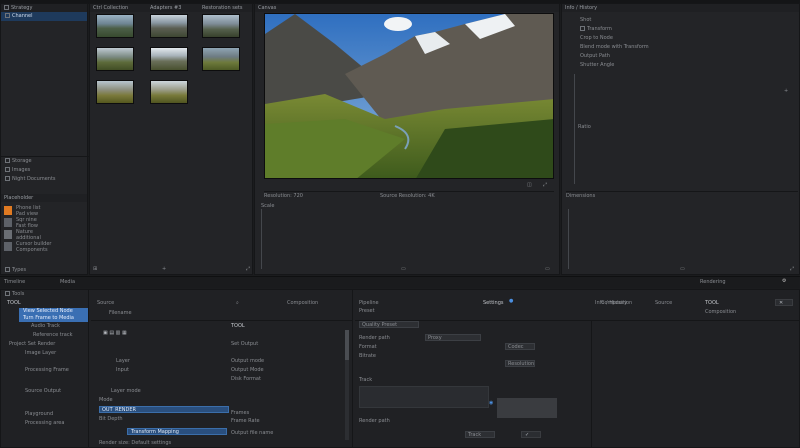  I want to click on tool-label: TOOL, so click(14, 303).